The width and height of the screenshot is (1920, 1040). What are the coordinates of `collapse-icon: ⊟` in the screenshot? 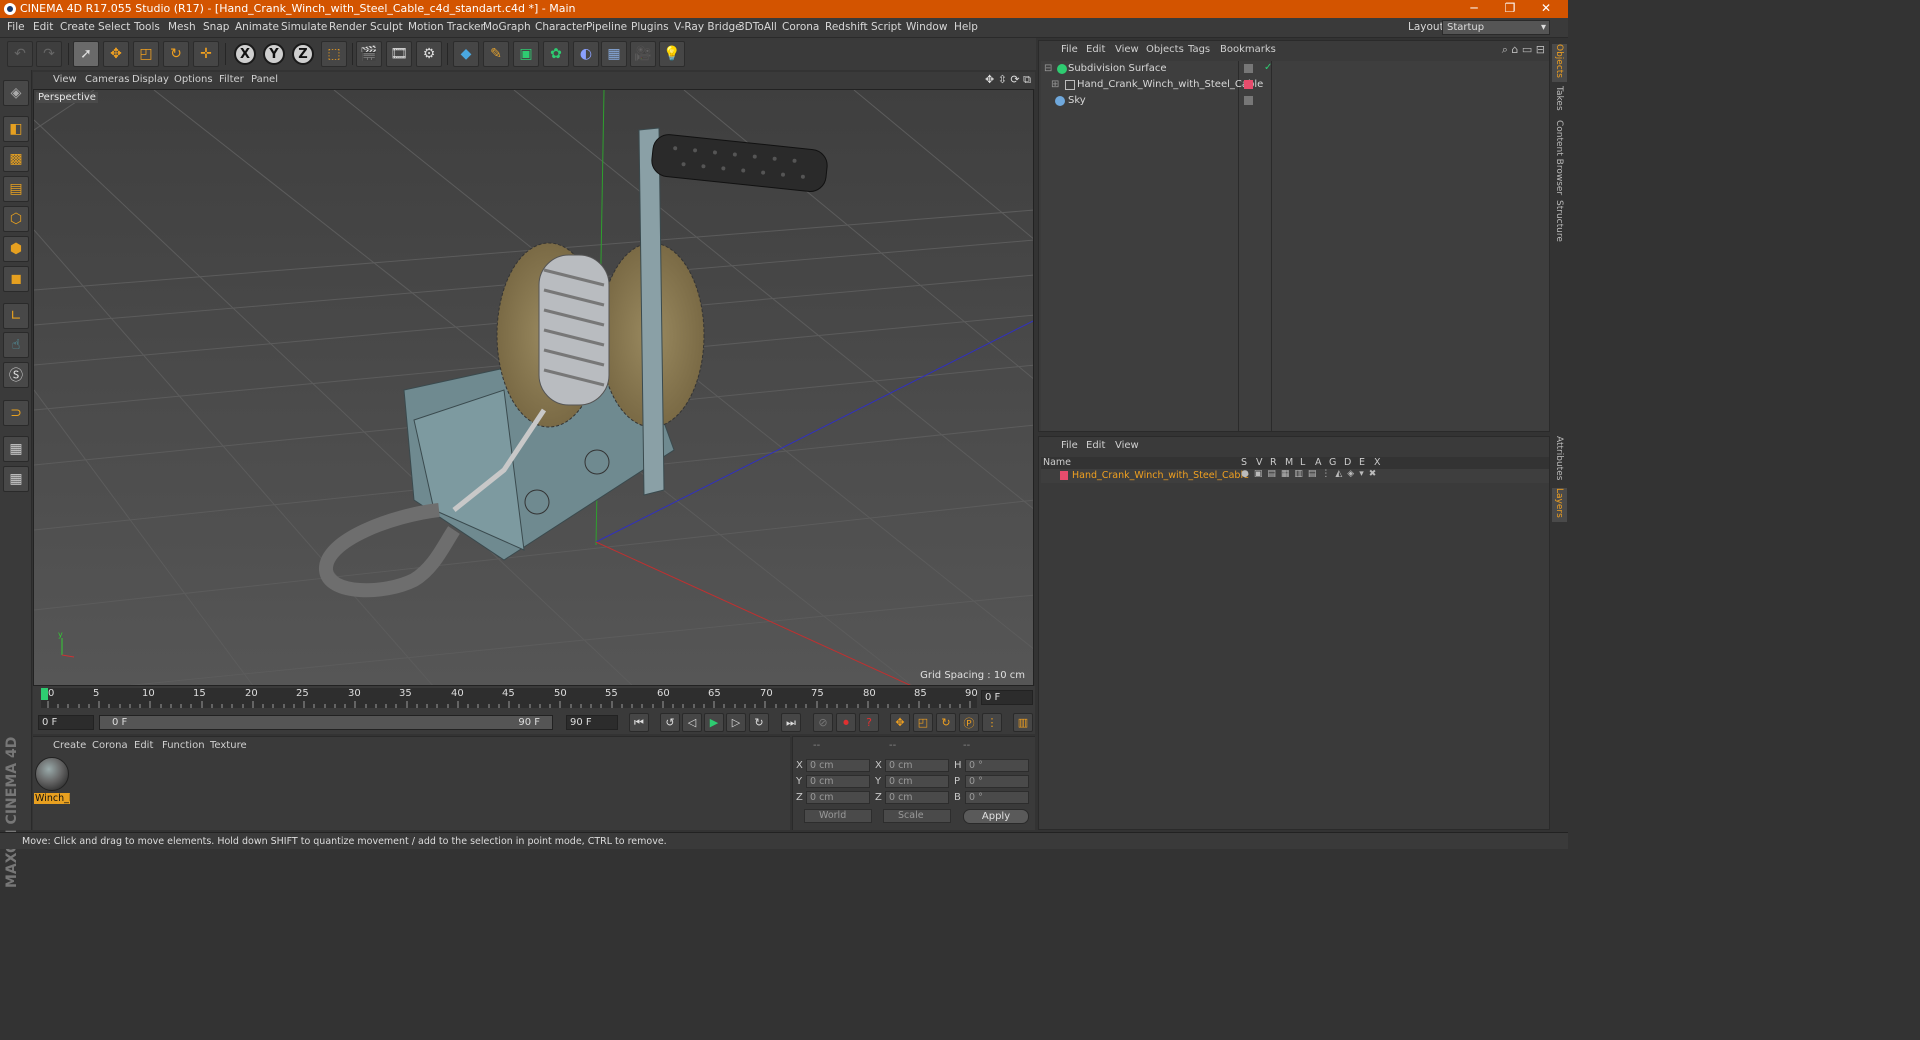 It's located at (1048, 68).